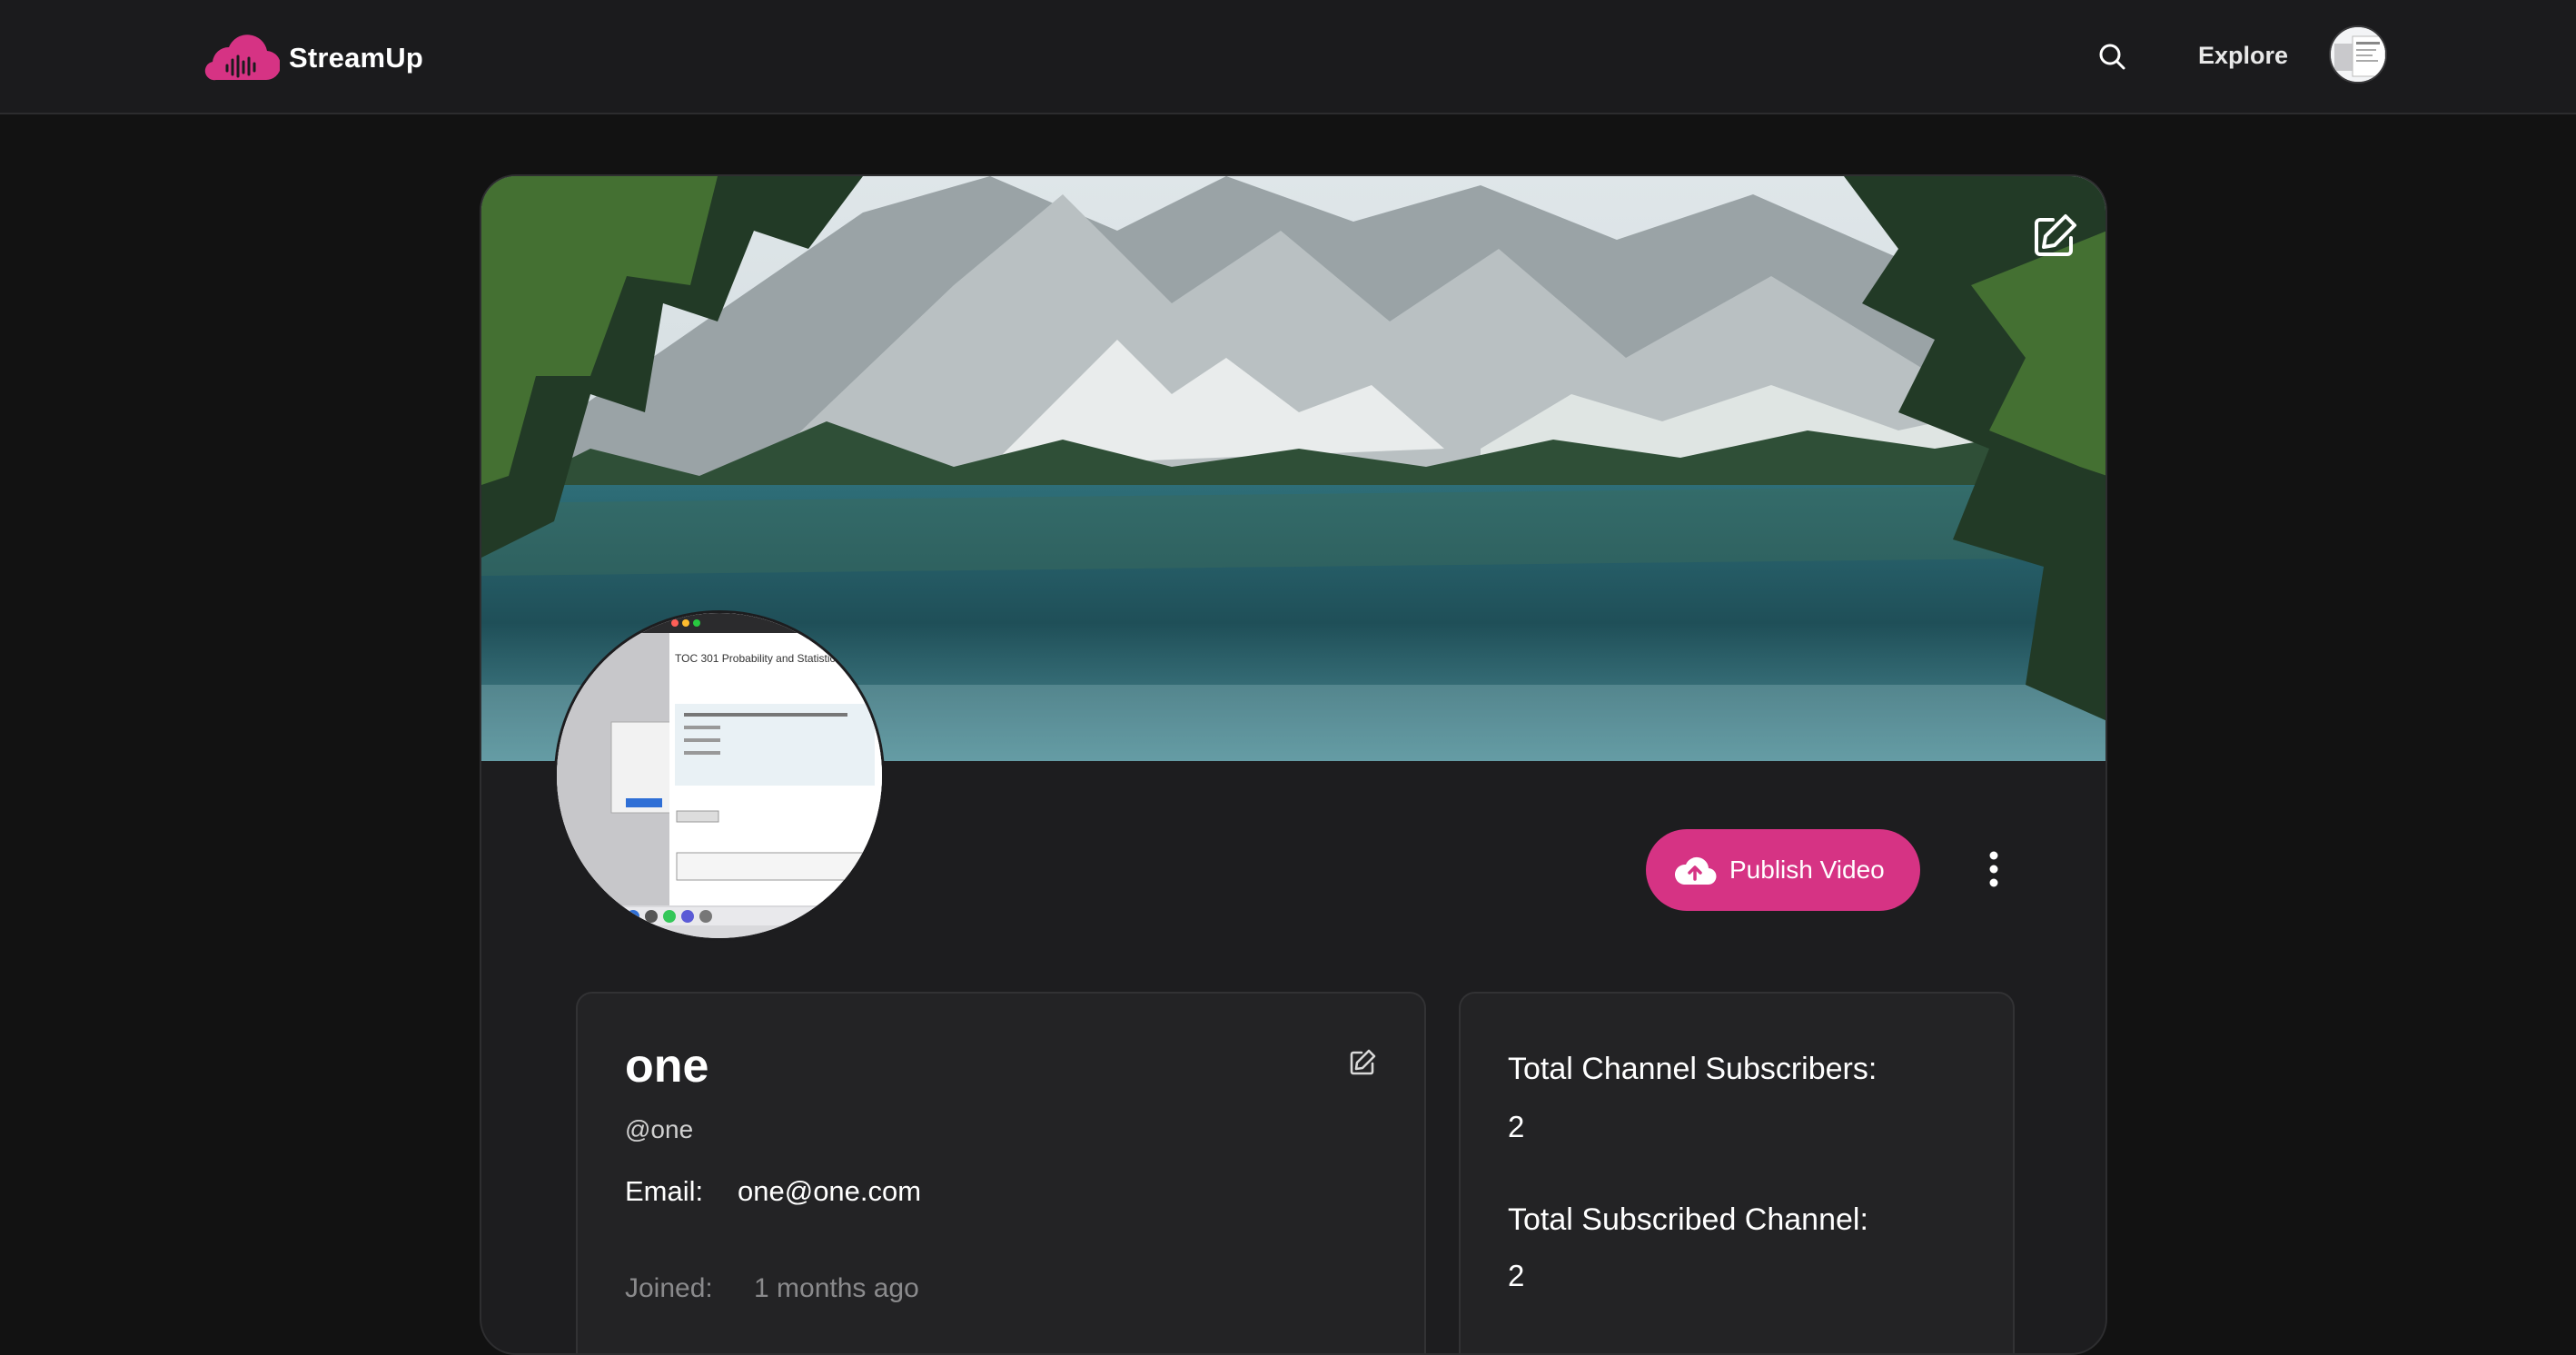 The height and width of the screenshot is (1355, 2576). What do you see at coordinates (669, 1288) in the screenshot?
I see `joined-label: Joined:` at bounding box center [669, 1288].